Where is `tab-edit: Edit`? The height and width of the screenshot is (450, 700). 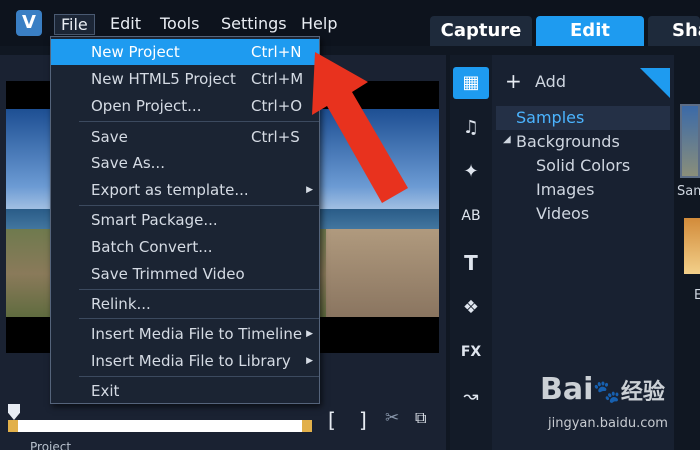
tab-edit: Edit is located at coordinates (590, 31).